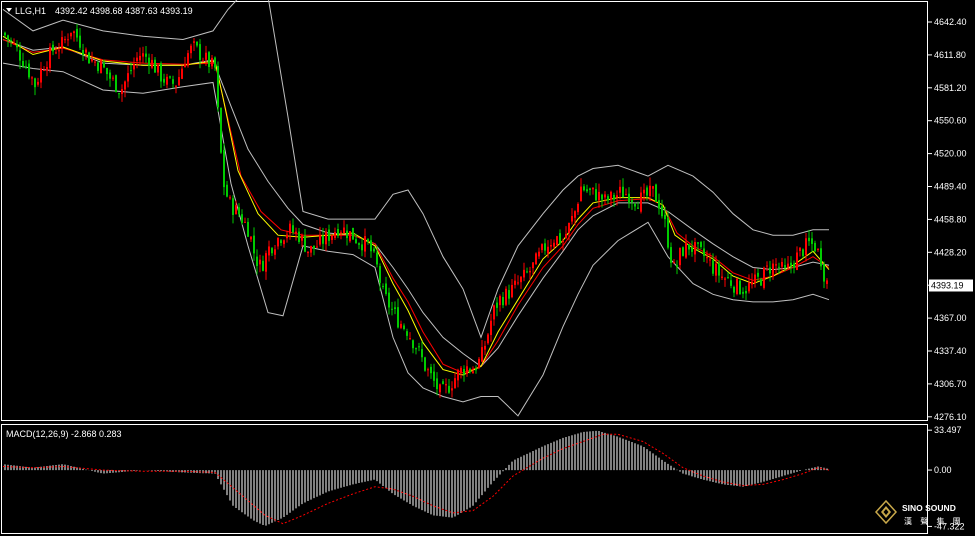 The width and height of the screenshot is (975, 536). What do you see at coordinates (947, 286) in the screenshot?
I see `current-price-label: 4393.19` at bounding box center [947, 286].